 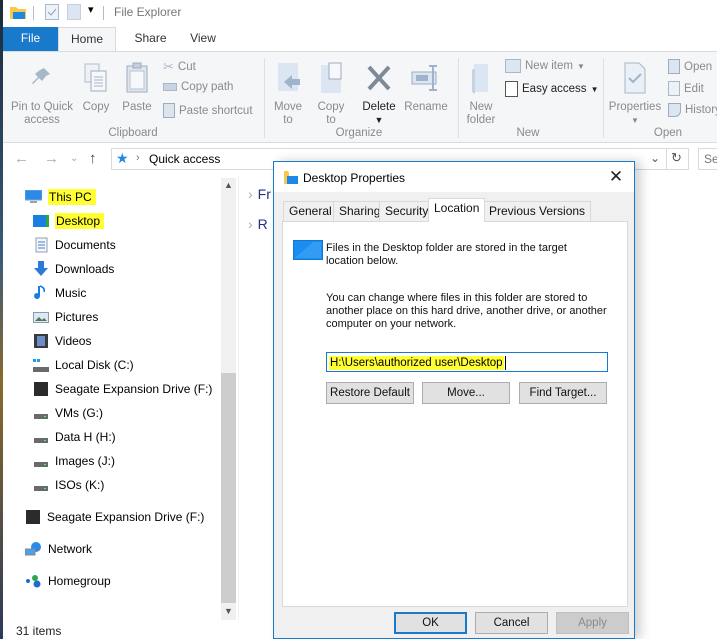 What do you see at coordinates (379, 120) in the screenshot?
I see `delete-dropdown-icon: ▼` at bounding box center [379, 120].